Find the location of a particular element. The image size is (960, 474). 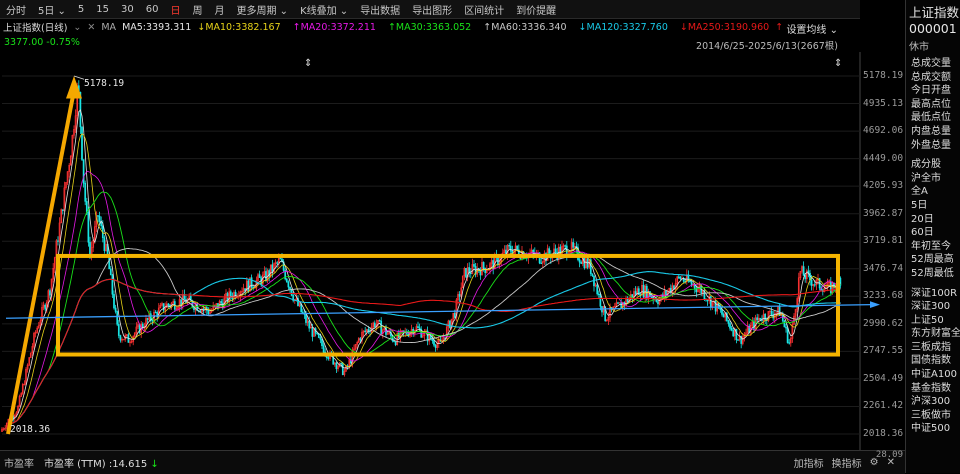

scroll-up-icon: ⇕ is located at coordinates (308, 63).